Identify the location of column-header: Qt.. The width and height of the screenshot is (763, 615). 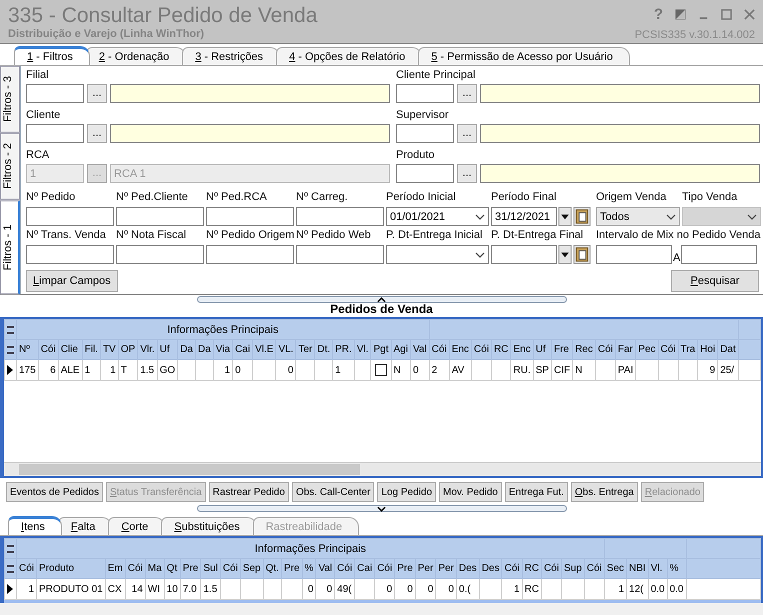
(272, 568).